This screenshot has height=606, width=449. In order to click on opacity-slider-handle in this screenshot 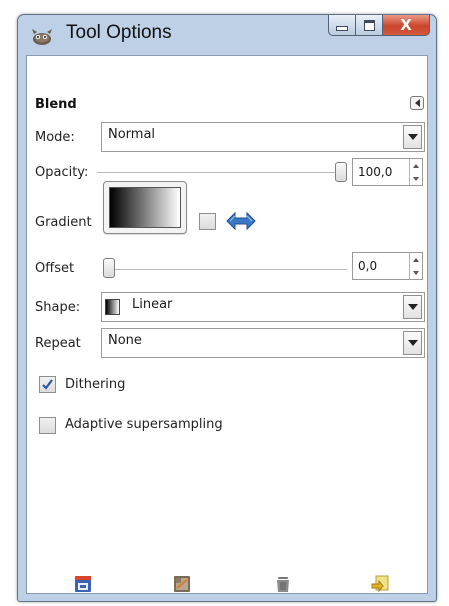, I will do `click(341, 172)`.